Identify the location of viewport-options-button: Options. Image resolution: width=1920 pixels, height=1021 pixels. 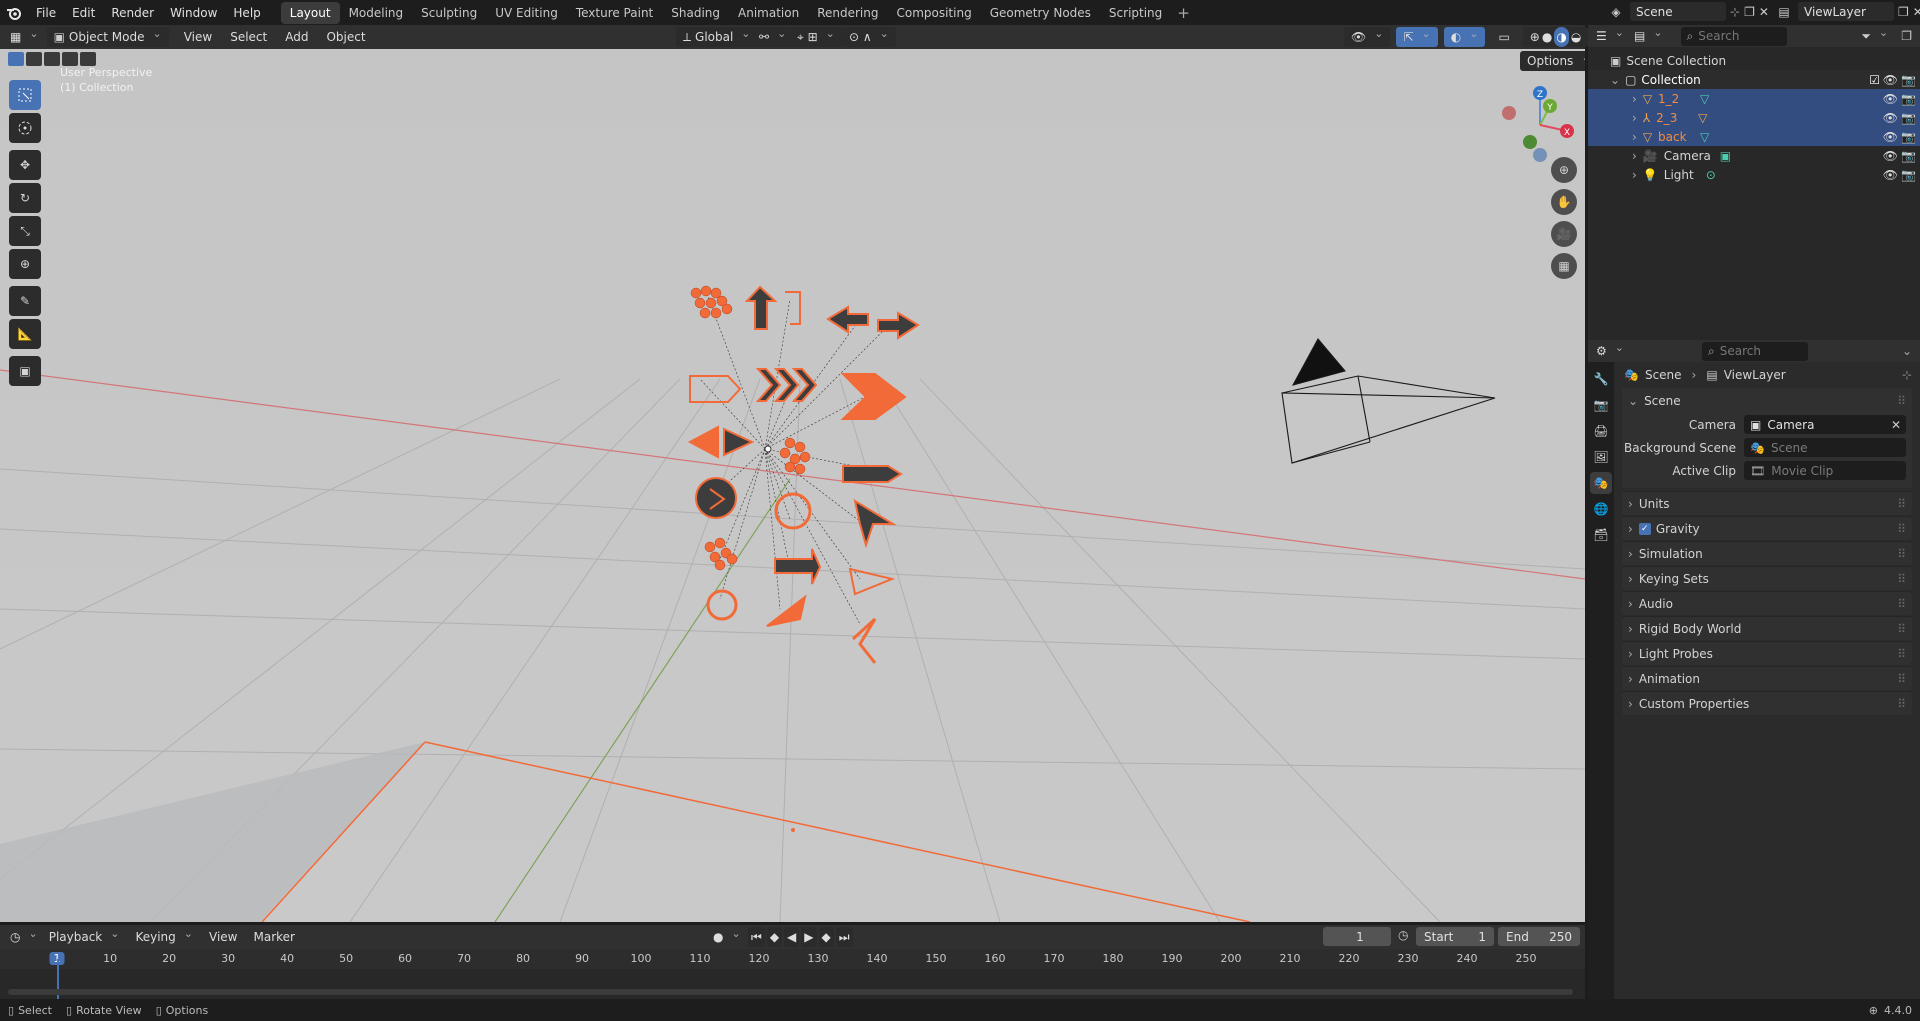
(1552, 61).